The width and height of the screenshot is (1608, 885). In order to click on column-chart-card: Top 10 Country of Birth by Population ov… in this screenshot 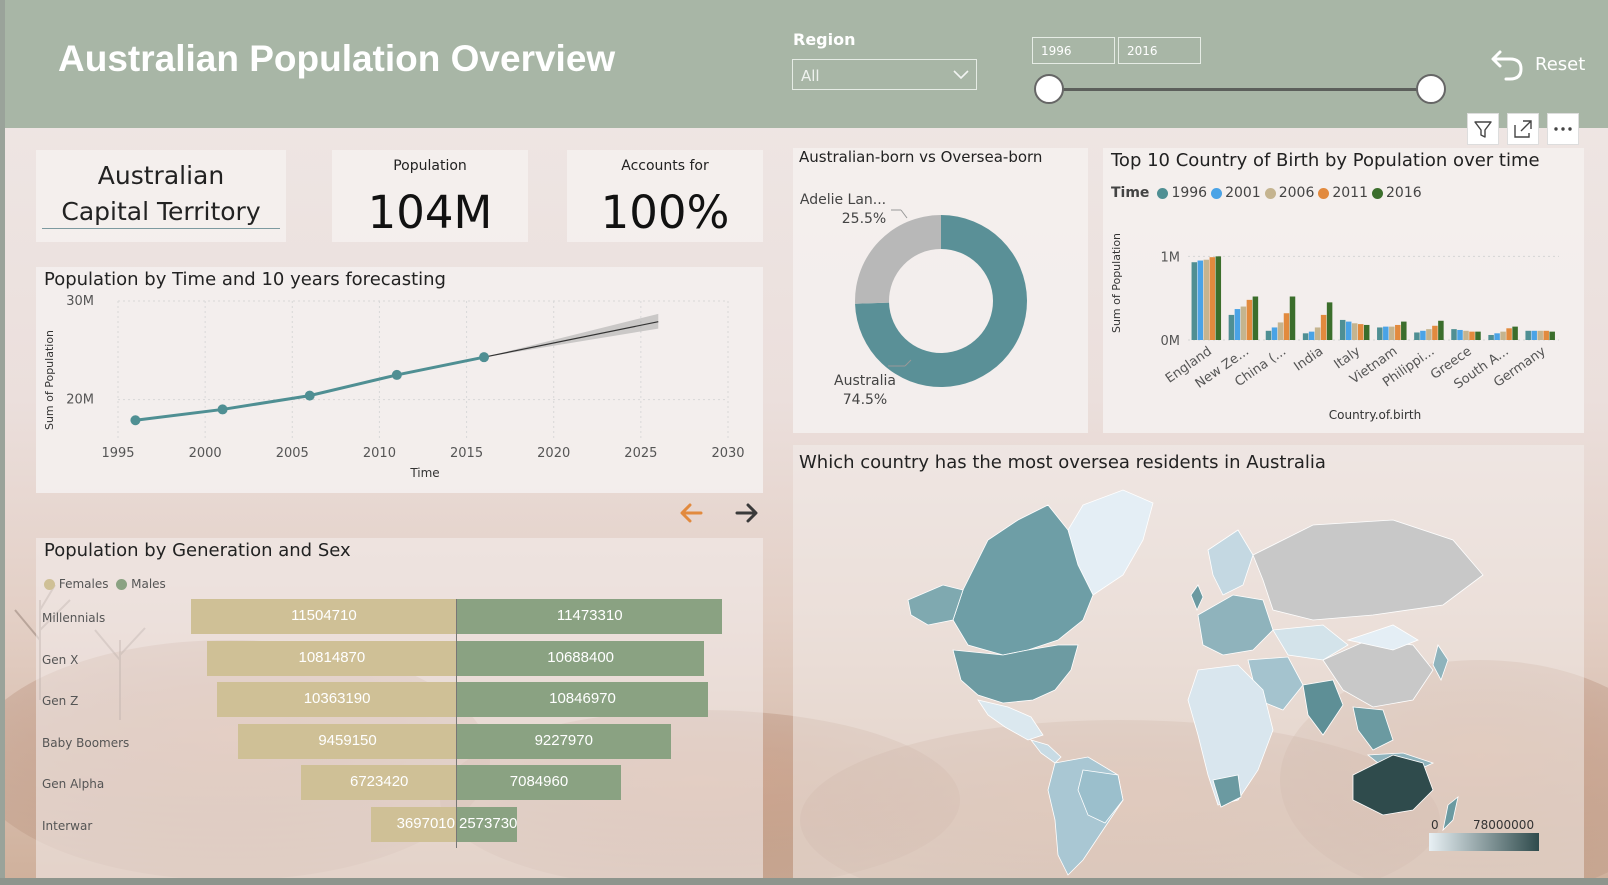, I will do `click(1343, 290)`.